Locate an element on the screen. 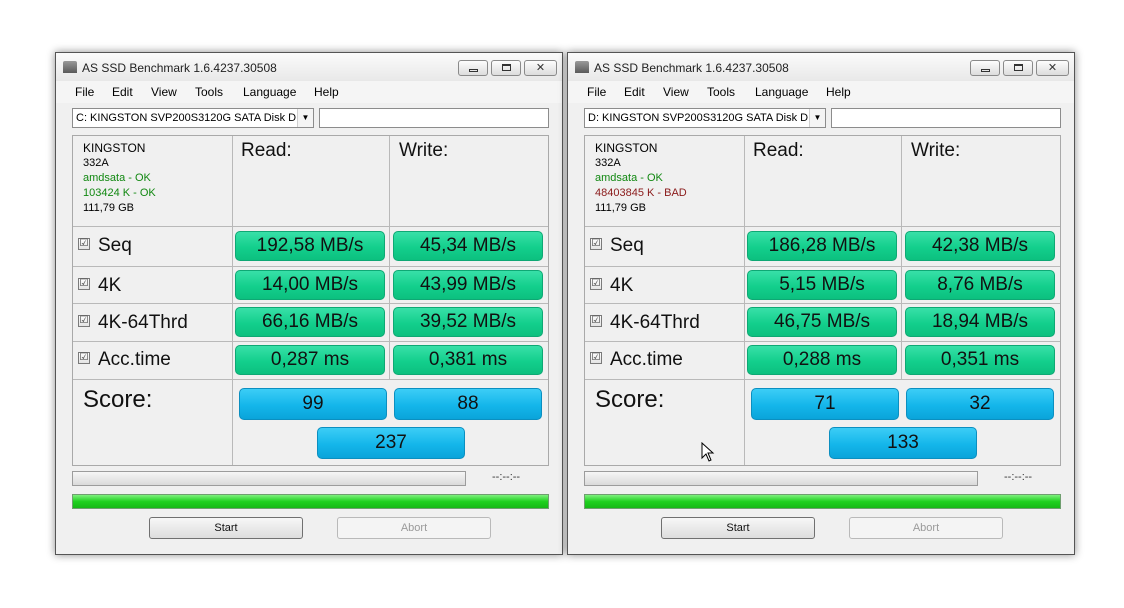  drive-select: C: KINGSTON SVP200S3120G SATA Disk D ▼ is located at coordinates (193, 118).